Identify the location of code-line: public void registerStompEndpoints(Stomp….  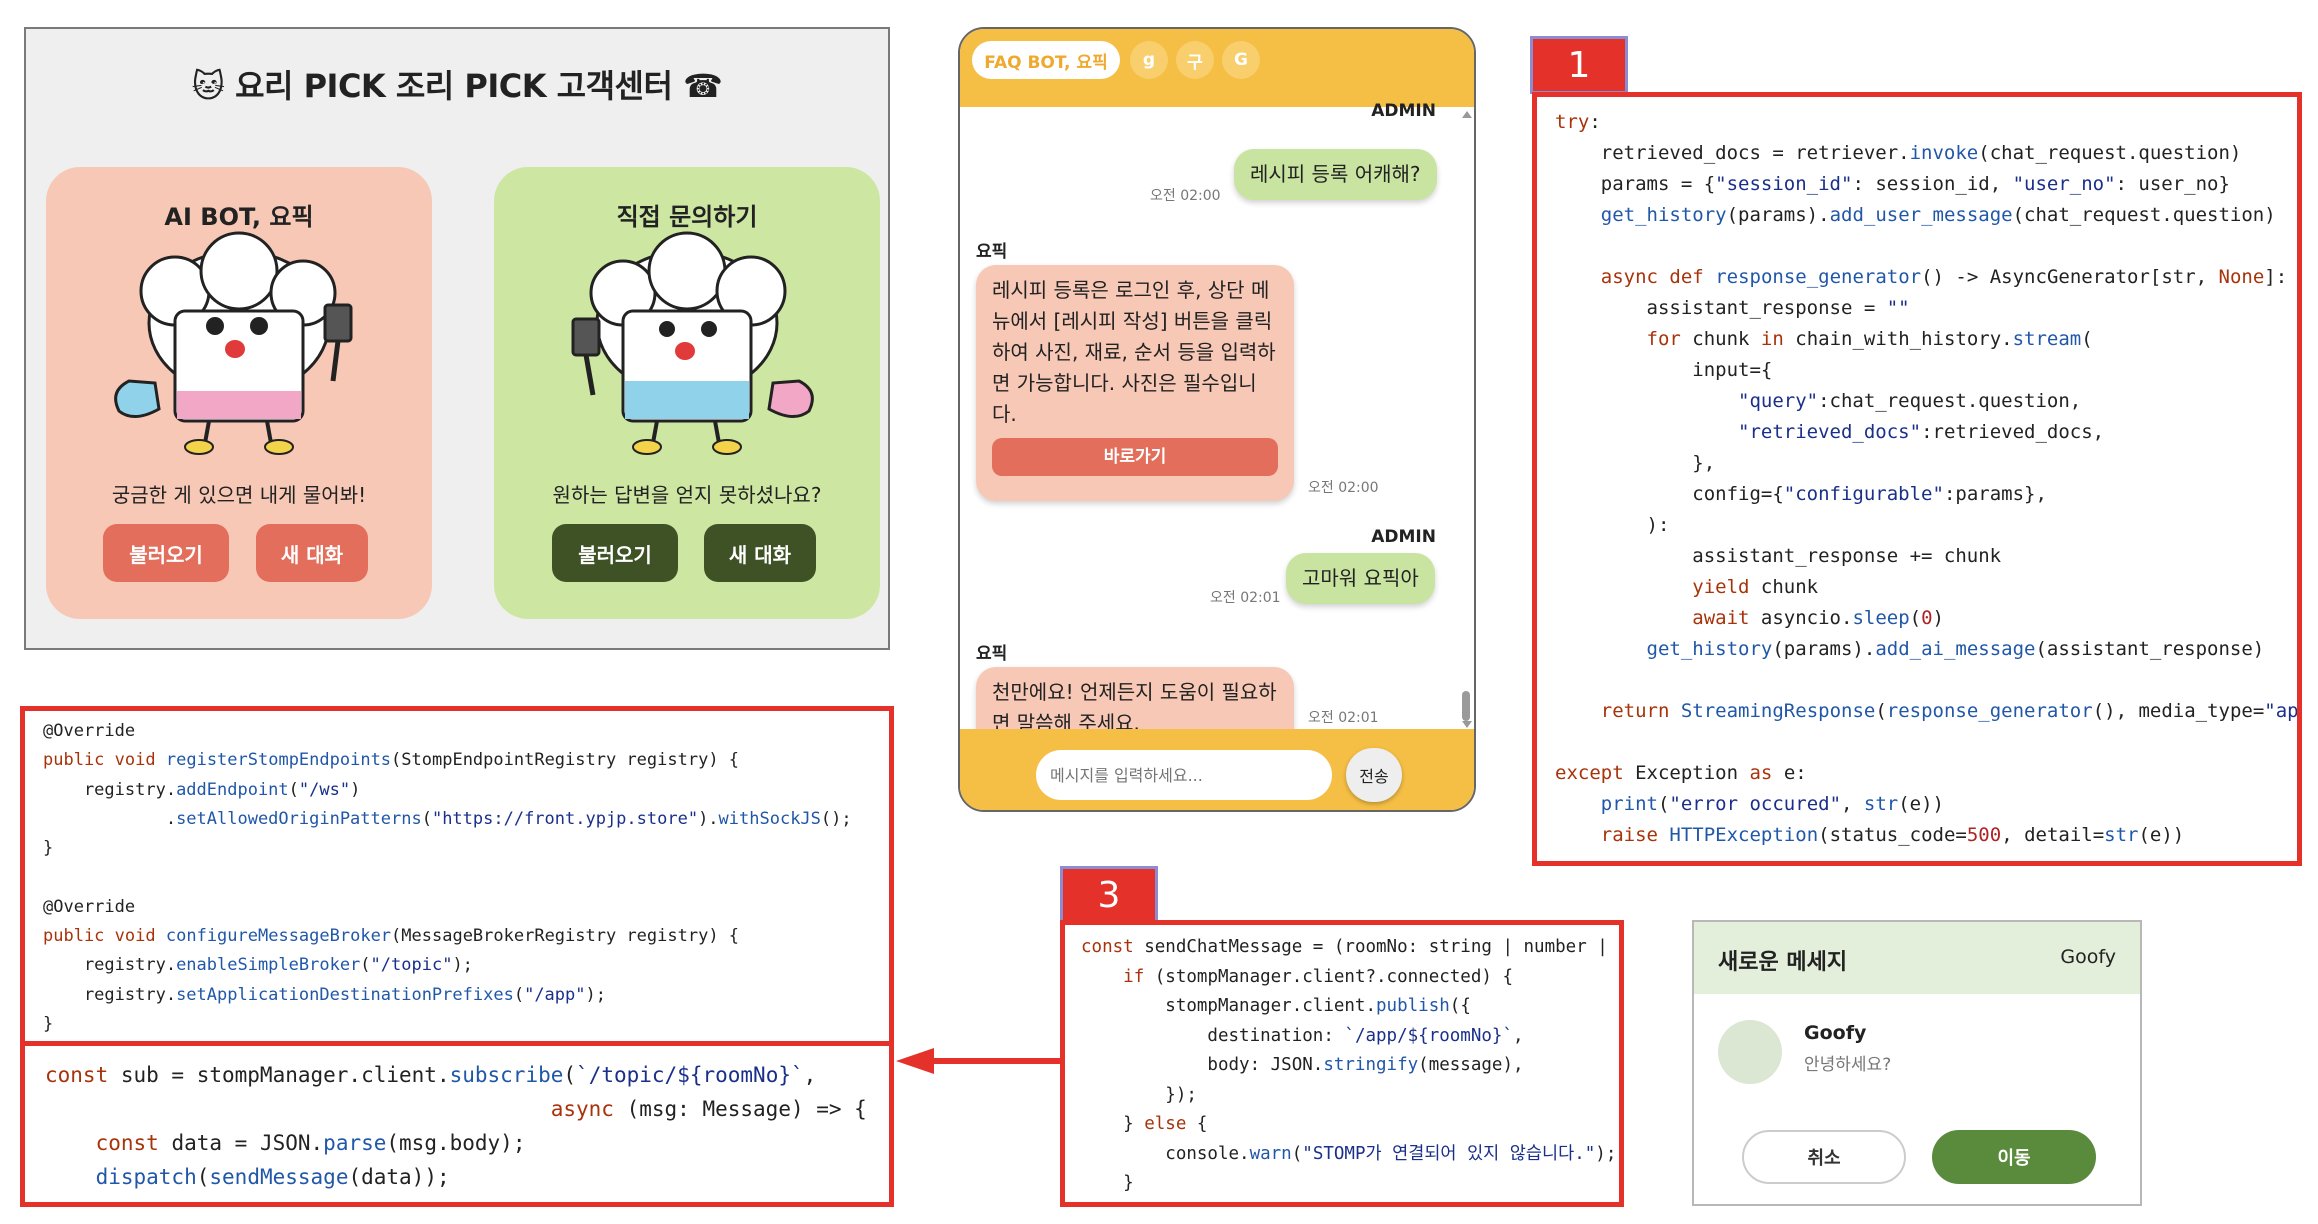
(391, 760).